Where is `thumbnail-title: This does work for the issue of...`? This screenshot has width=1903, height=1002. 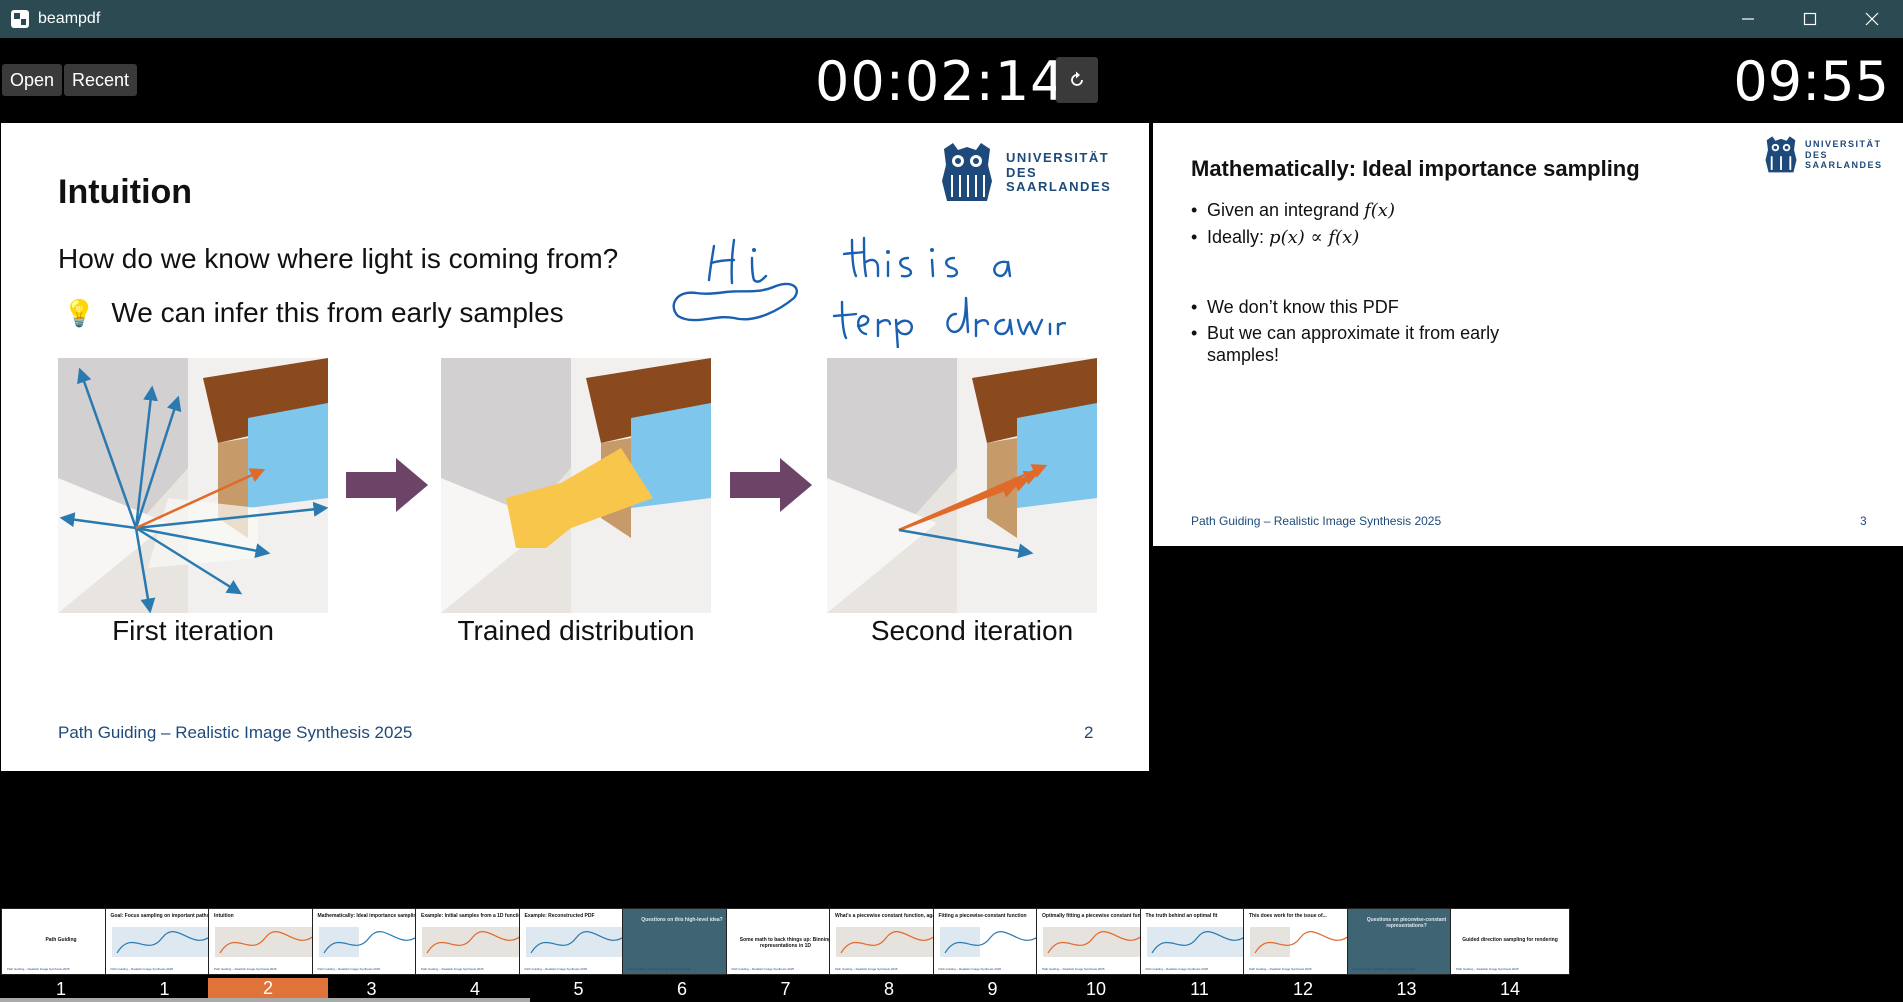 thumbnail-title: This does work for the issue of... is located at coordinates (1288, 916).